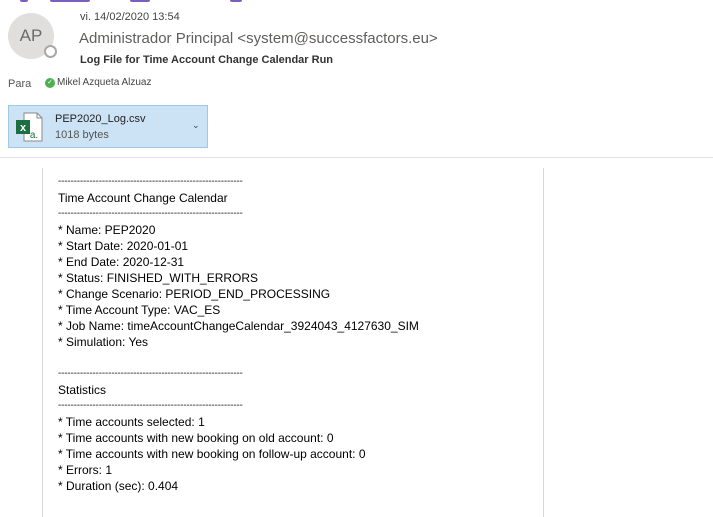  What do you see at coordinates (100, 119) in the screenshot?
I see `attachment-filename: PEP2020_Log.csv` at bounding box center [100, 119].